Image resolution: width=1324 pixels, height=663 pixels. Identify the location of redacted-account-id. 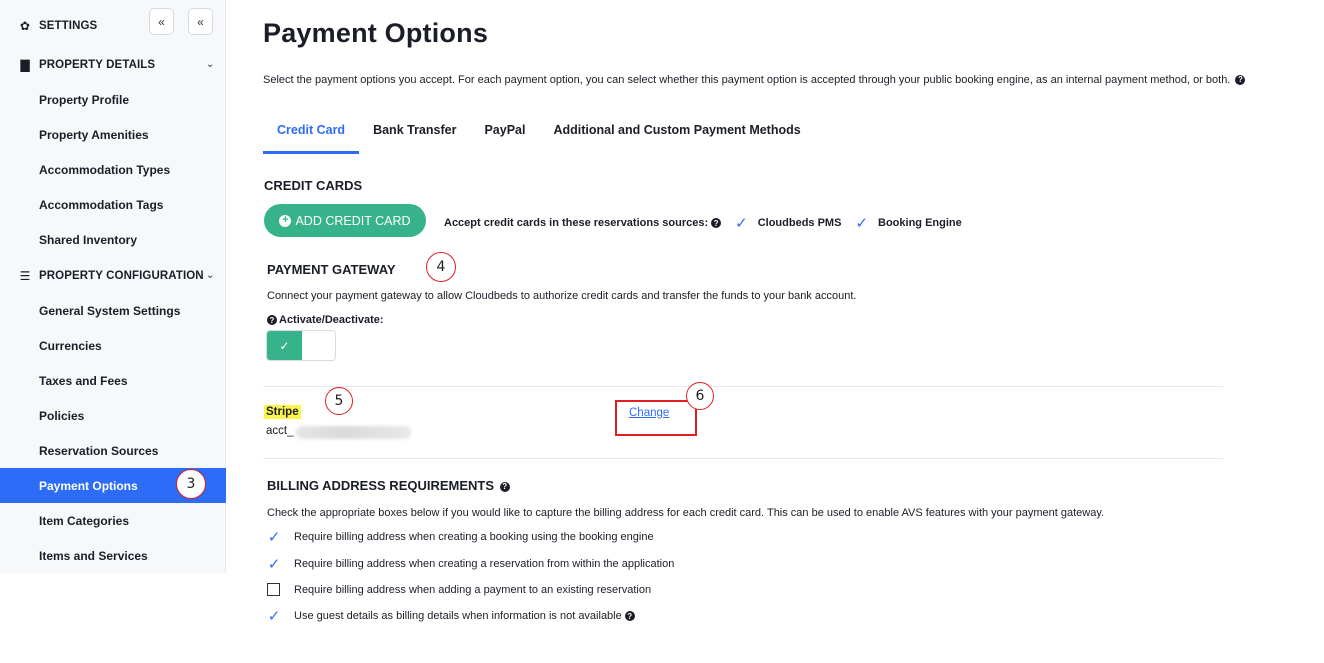
(353, 432).